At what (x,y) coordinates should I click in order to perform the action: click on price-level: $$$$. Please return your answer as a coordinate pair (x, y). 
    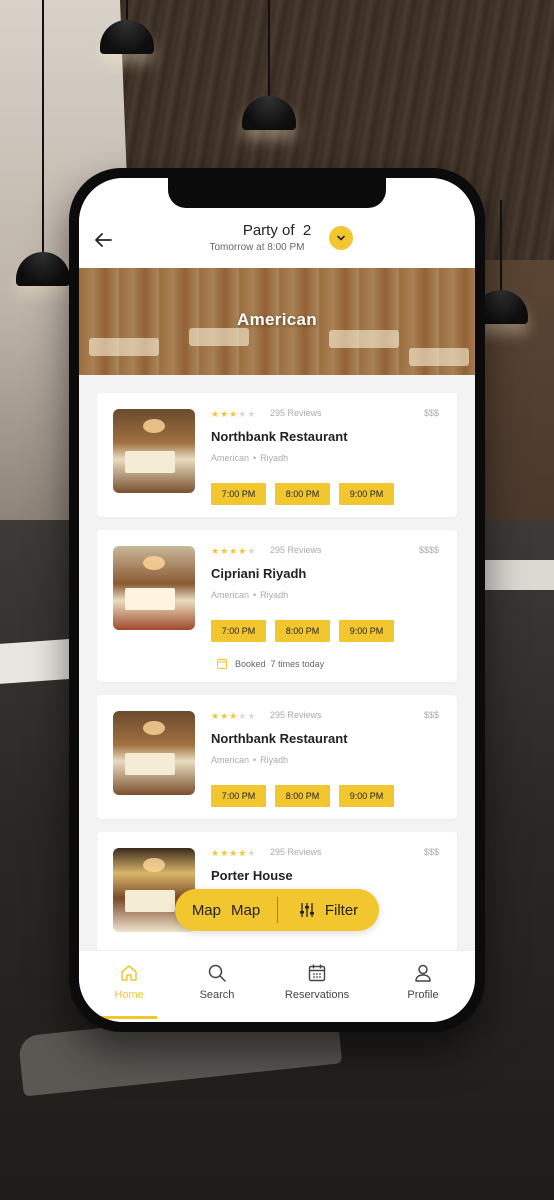
    Looking at the image, I should click on (428, 550).